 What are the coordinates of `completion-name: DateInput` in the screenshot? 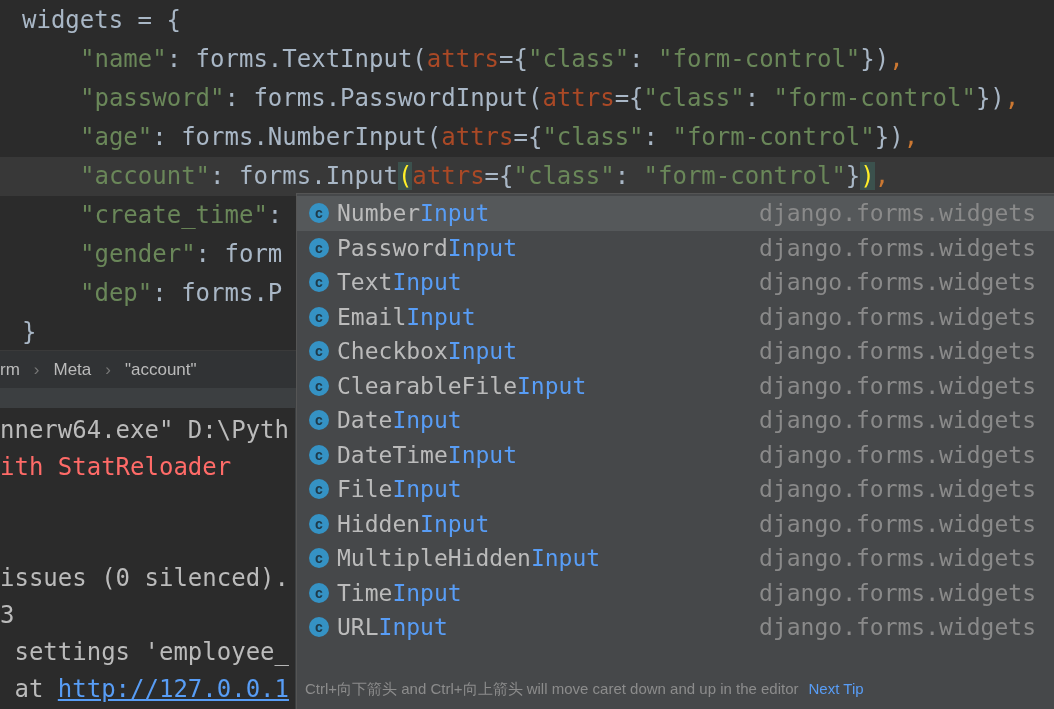 It's located at (399, 420).